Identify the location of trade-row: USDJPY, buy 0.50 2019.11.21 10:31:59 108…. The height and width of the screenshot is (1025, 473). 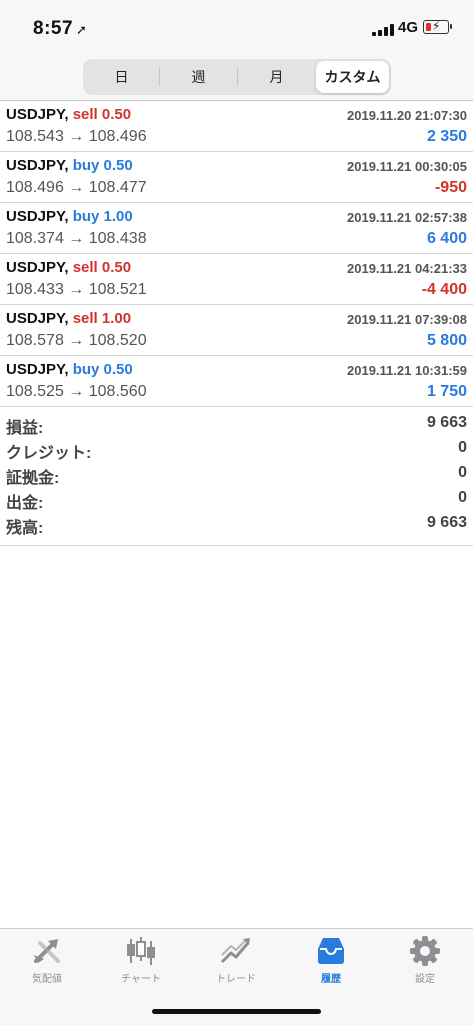
(236, 381).